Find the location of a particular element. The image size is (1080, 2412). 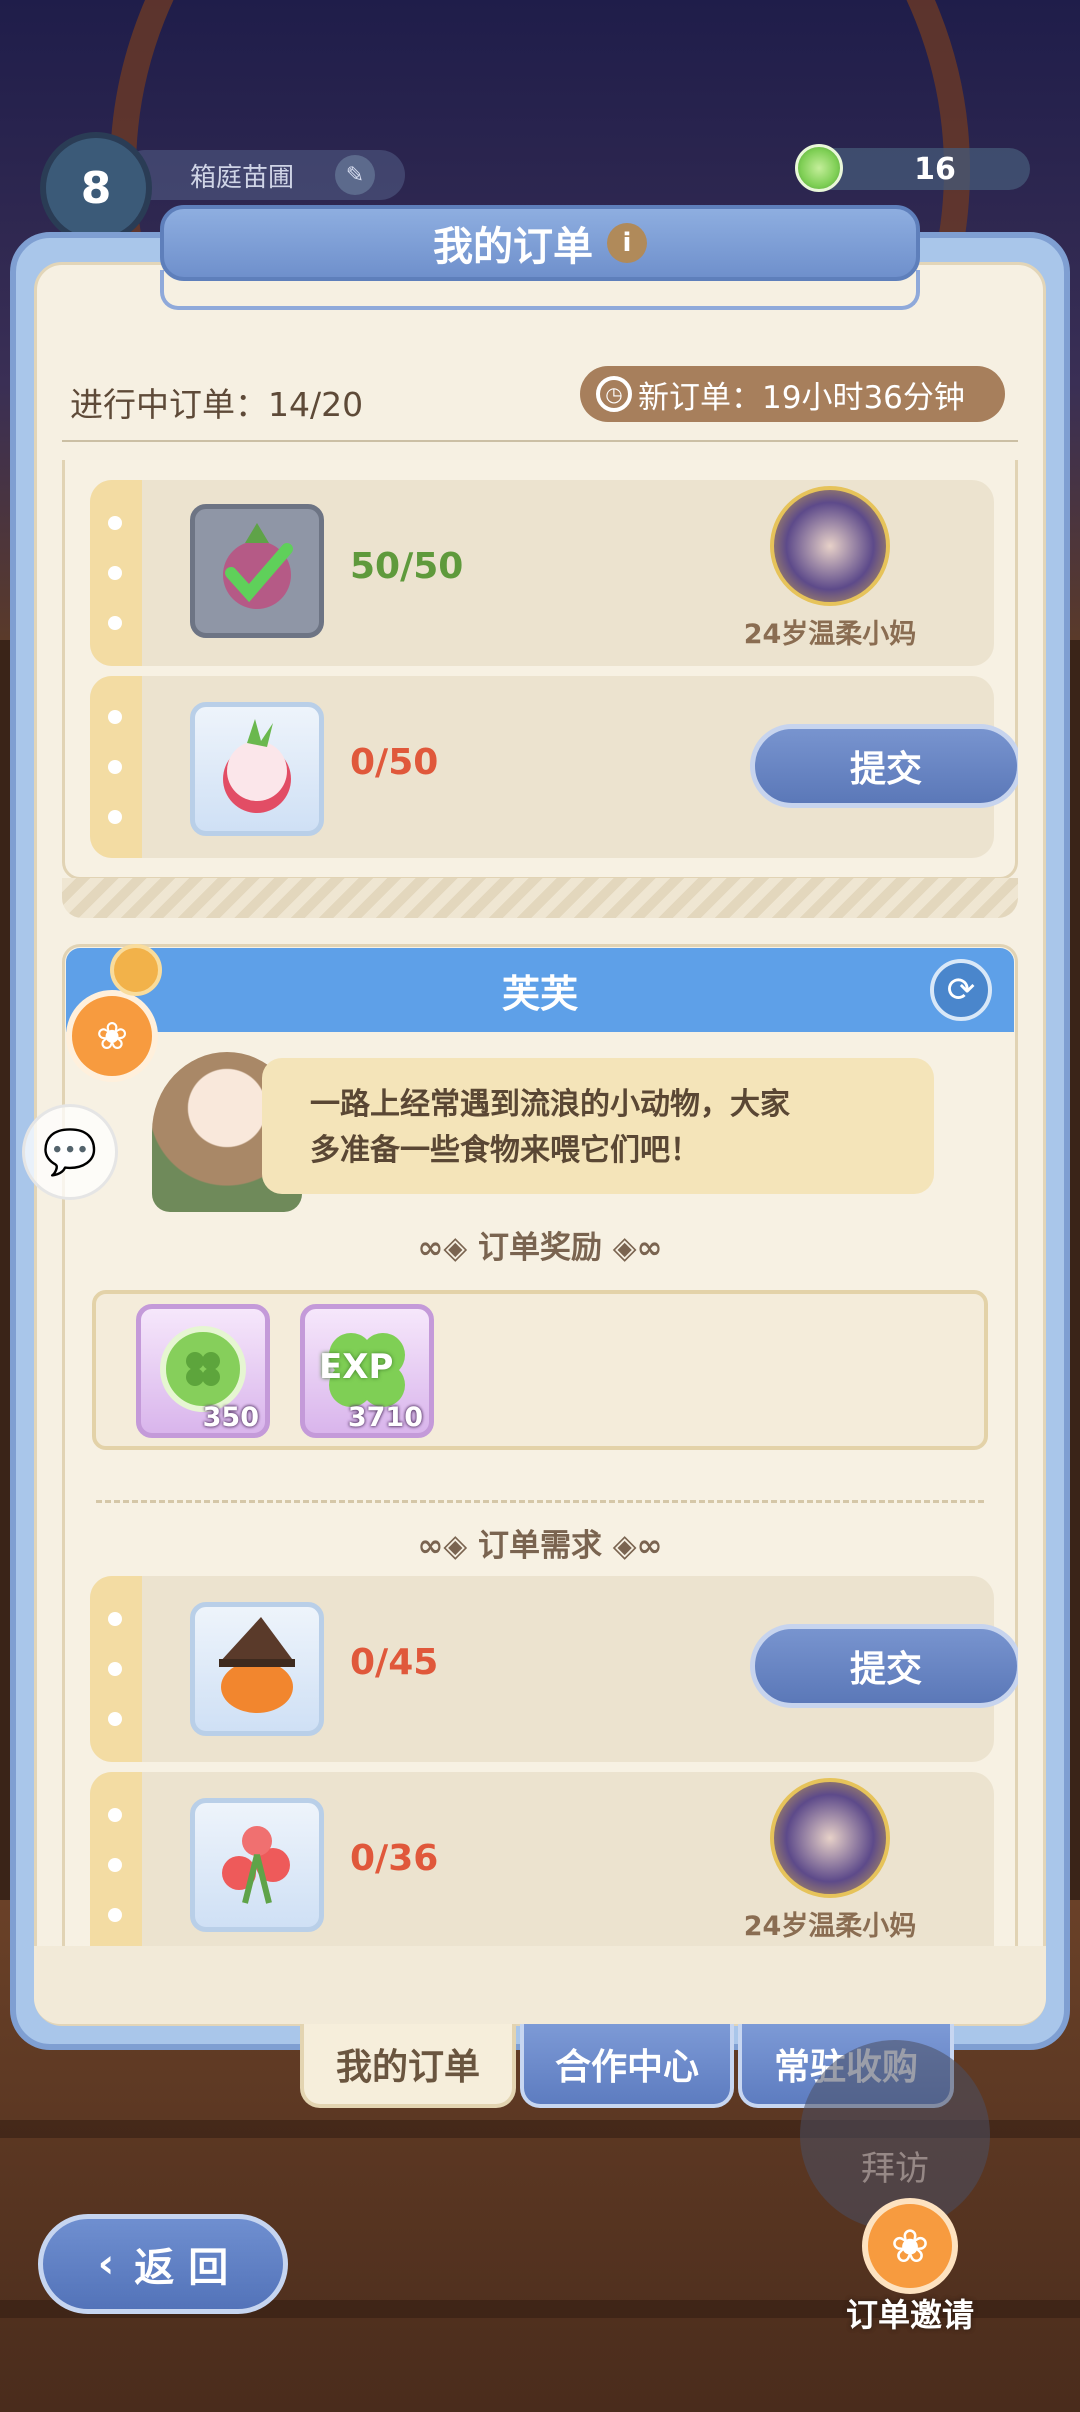

dialogue-line: 一路上经常遇到流浪的小动物，大家 is located at coordinates (550, 1104).